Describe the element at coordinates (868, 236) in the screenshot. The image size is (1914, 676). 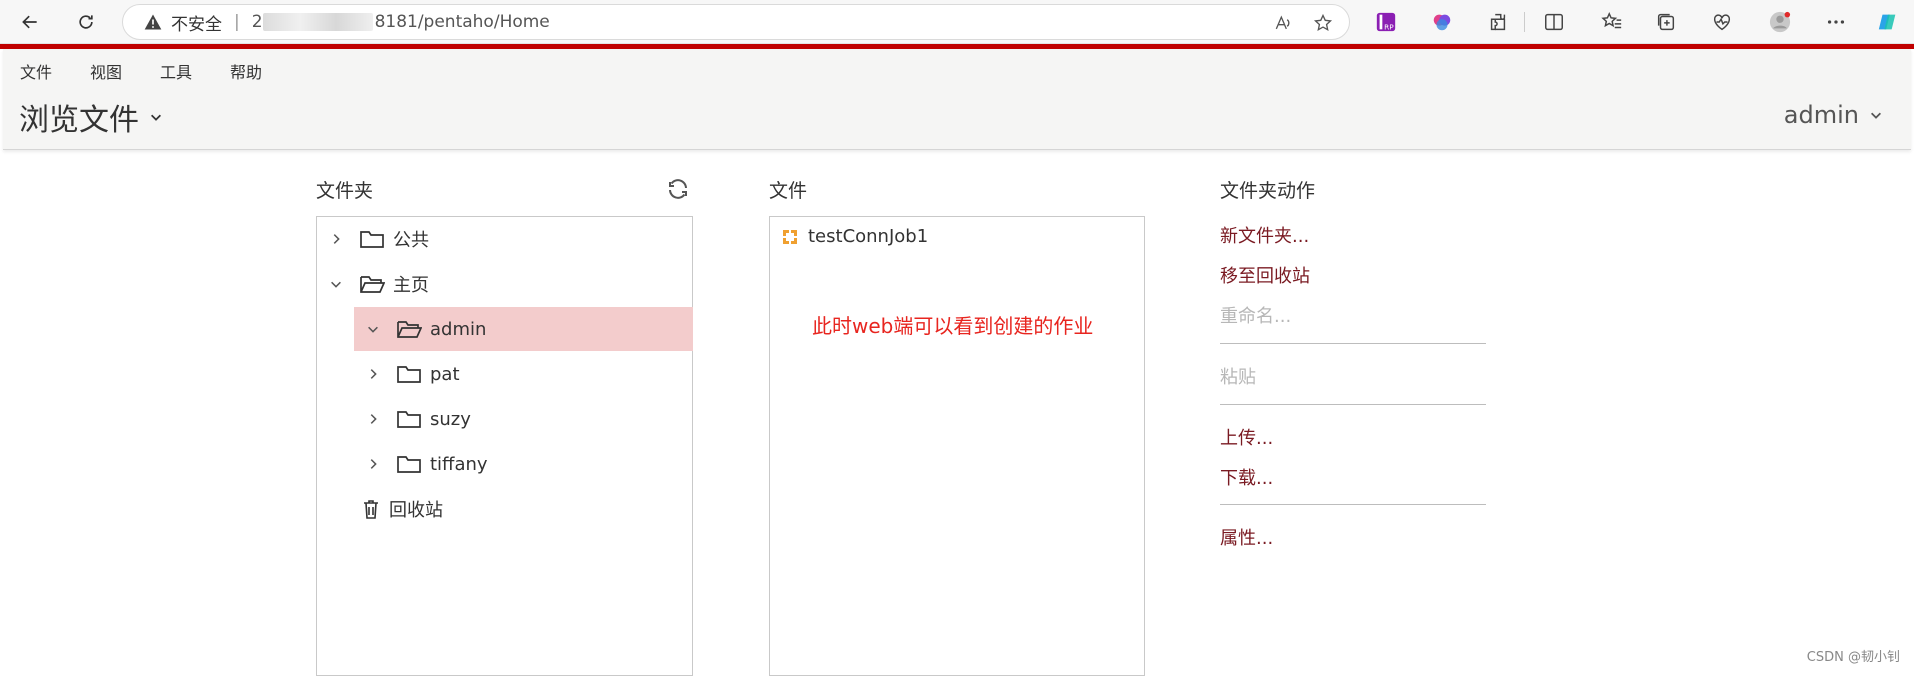
I see `file-name: testConnJob1` at that location.